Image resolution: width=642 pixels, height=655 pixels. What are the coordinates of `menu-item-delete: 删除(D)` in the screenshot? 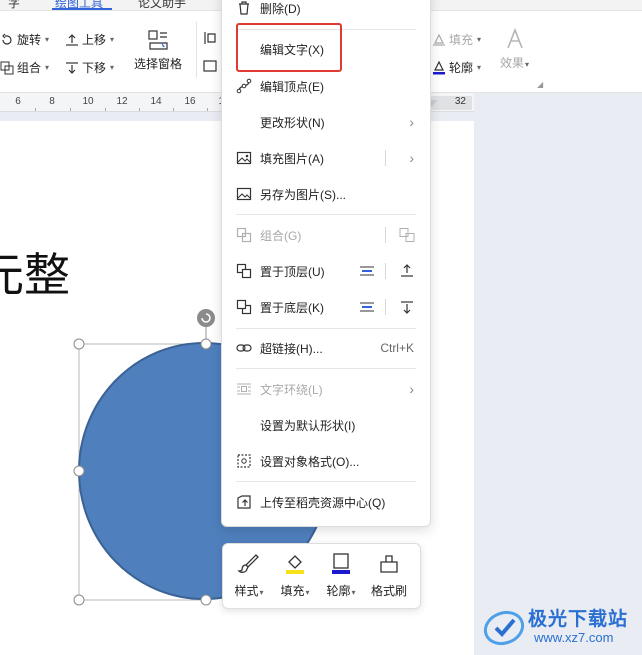 It's located at (326, 11).